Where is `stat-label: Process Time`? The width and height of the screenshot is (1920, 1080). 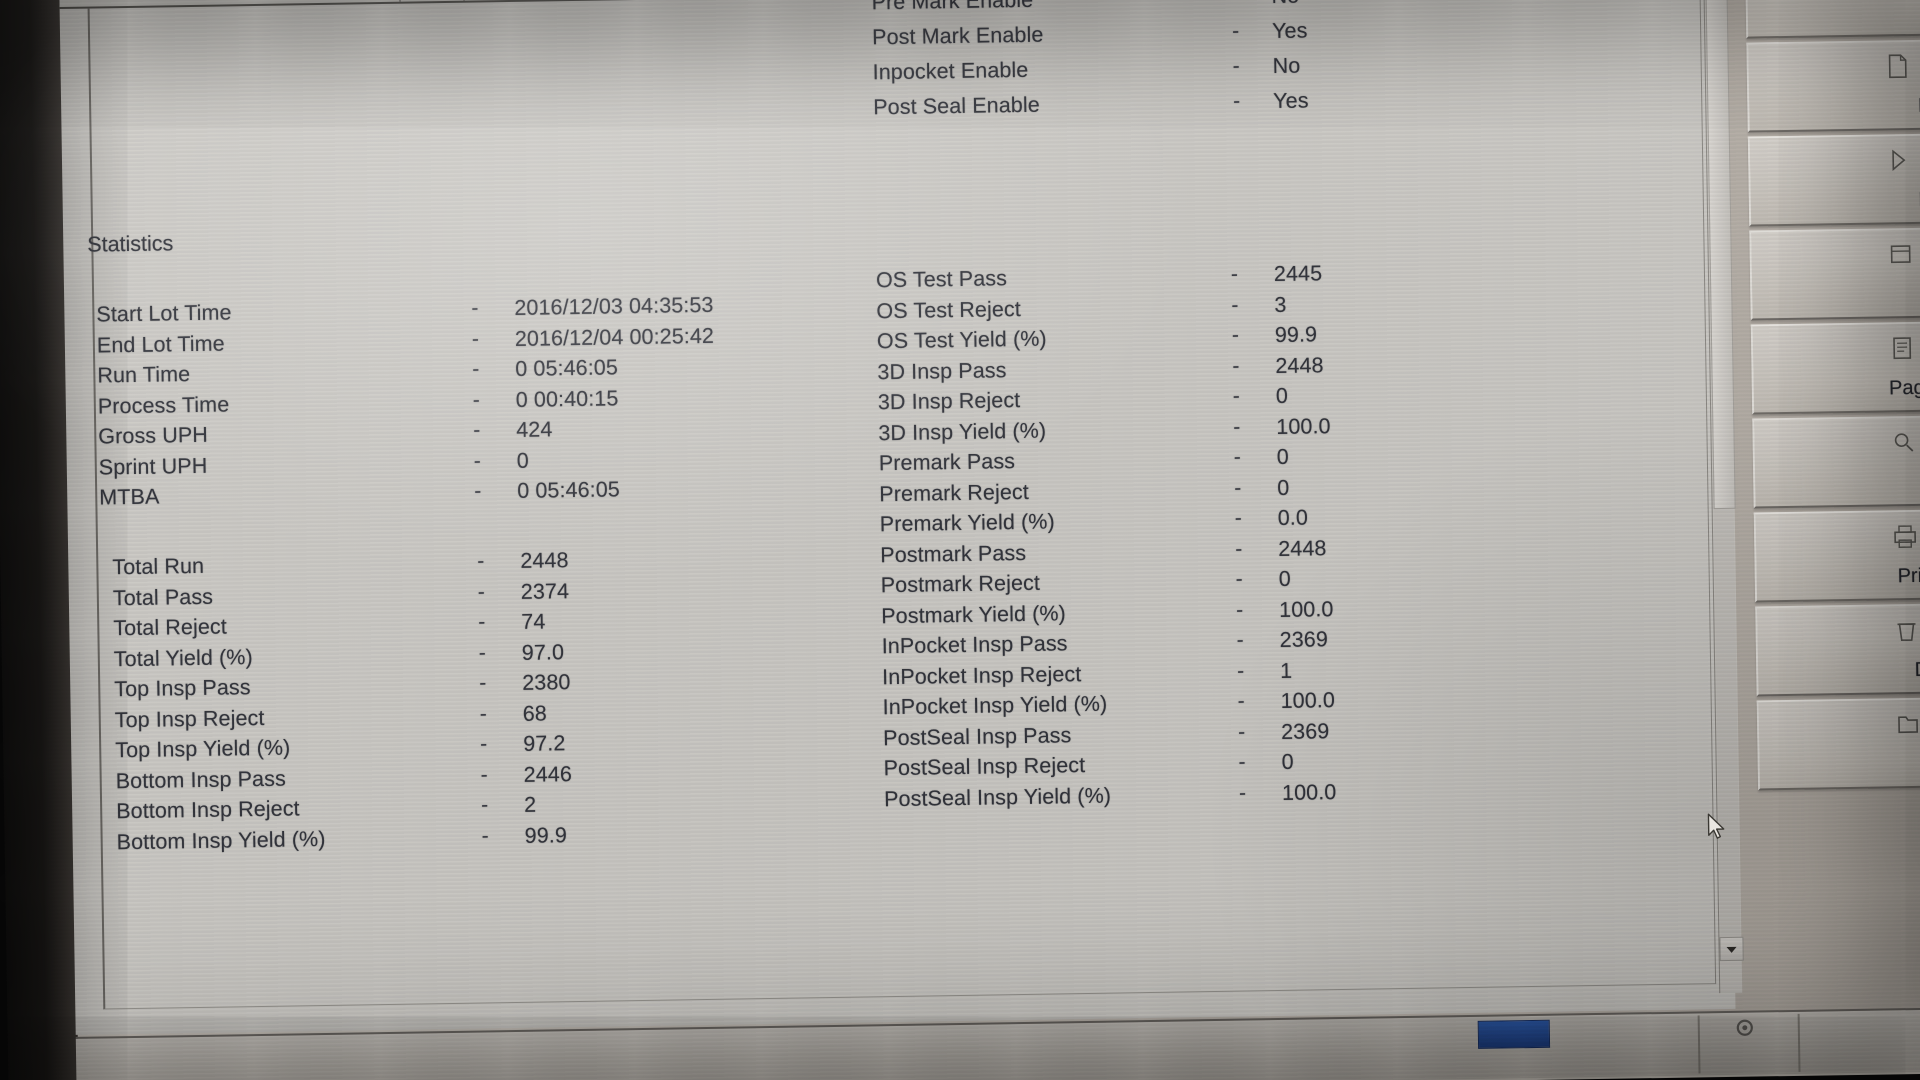 stat-label: Process Time is located at coordinates (163, 405).